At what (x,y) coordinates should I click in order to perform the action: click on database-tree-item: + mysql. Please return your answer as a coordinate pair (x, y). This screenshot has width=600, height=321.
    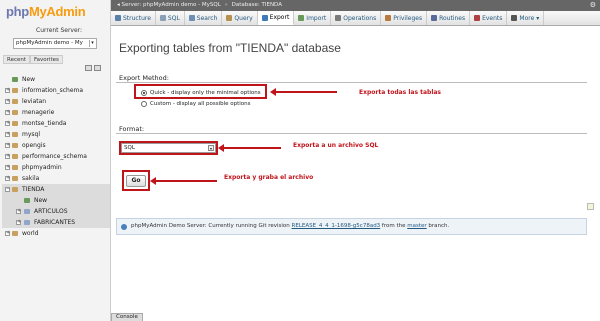
    Looking at the image, I should click on (56, 134).